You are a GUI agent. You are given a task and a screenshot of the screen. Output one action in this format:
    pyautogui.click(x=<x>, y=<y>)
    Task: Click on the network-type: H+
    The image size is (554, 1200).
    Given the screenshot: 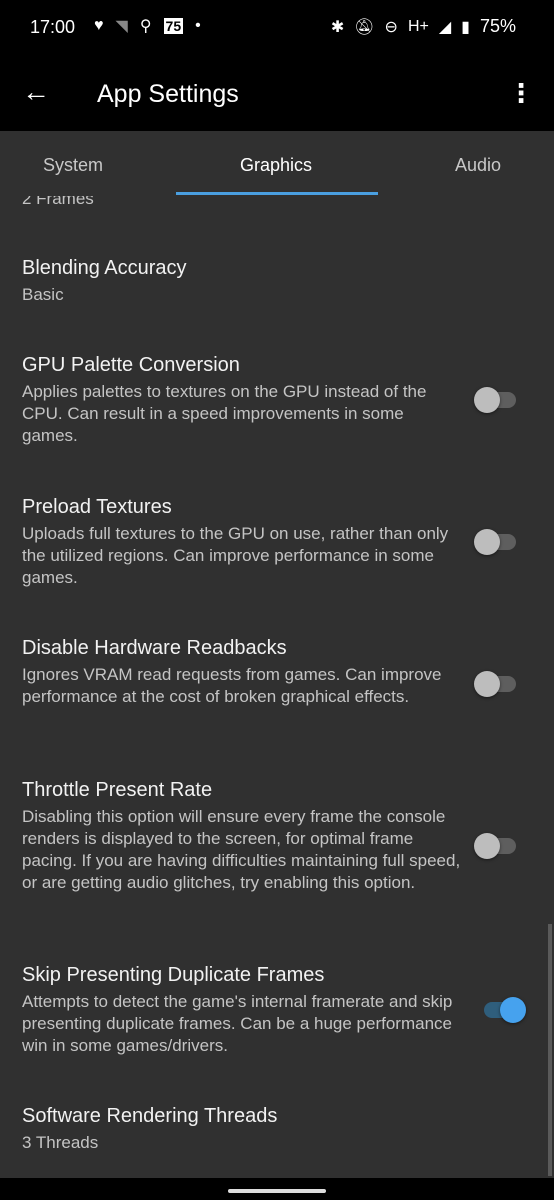 What is the action you would take?
    pyautogui.click(x=418, y=26)
    